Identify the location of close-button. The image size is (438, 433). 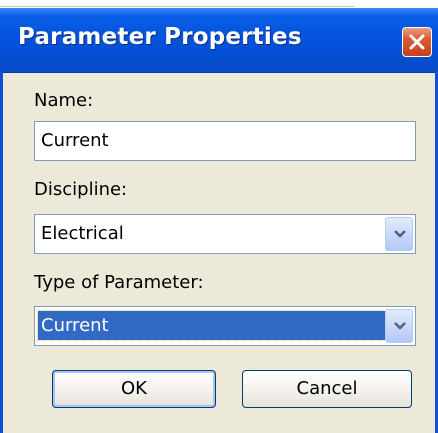
(417, 42).